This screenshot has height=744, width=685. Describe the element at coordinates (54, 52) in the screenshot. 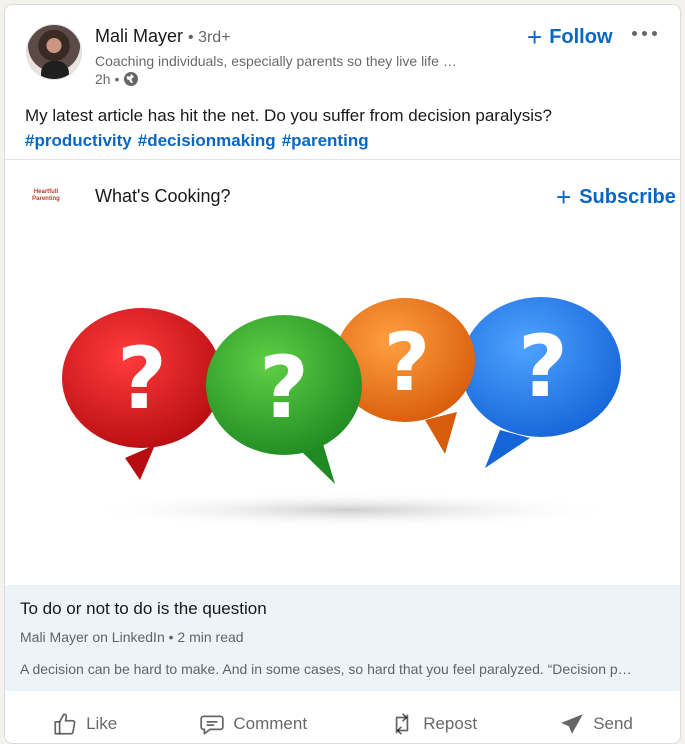

I see `author-avatar` at that location.